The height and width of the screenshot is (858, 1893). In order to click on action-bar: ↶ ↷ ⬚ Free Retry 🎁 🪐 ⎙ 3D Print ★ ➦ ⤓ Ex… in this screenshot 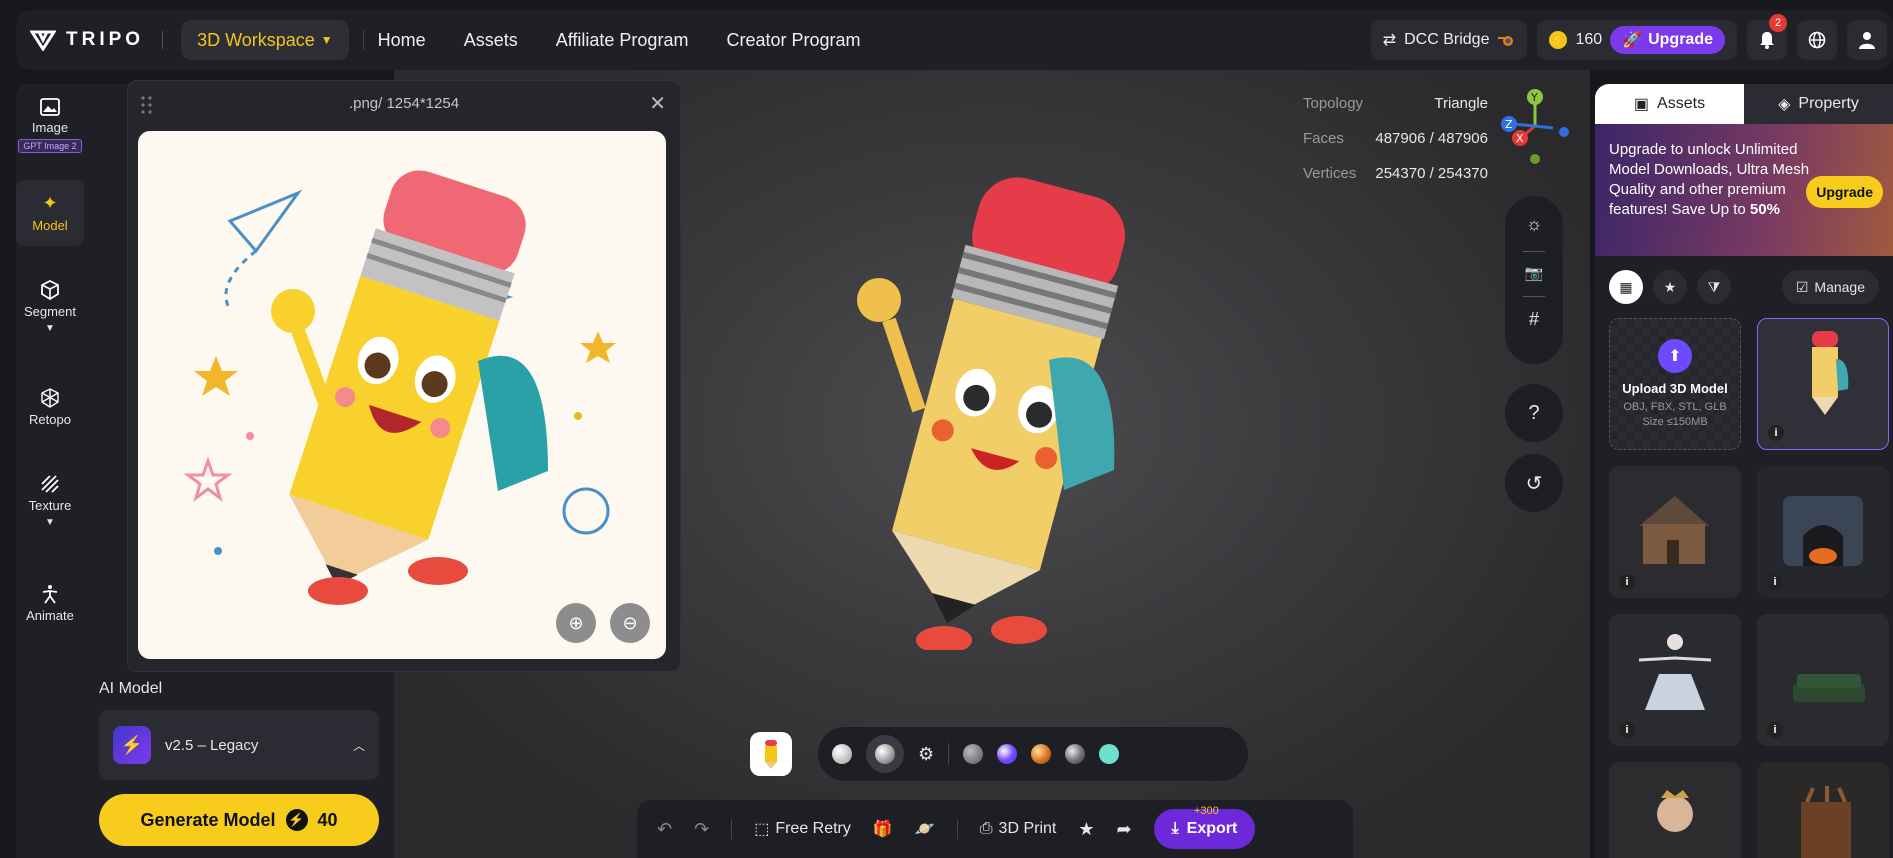, I will do `click(995, 829)`.